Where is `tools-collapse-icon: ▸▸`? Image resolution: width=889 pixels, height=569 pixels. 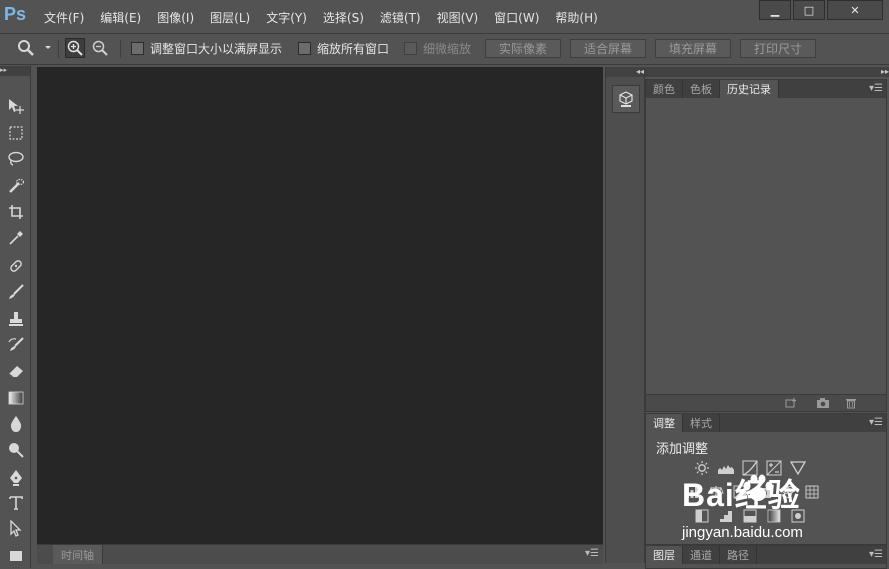
tools-collapse-icon: ▸▸ is located at coordinates (15, 71).